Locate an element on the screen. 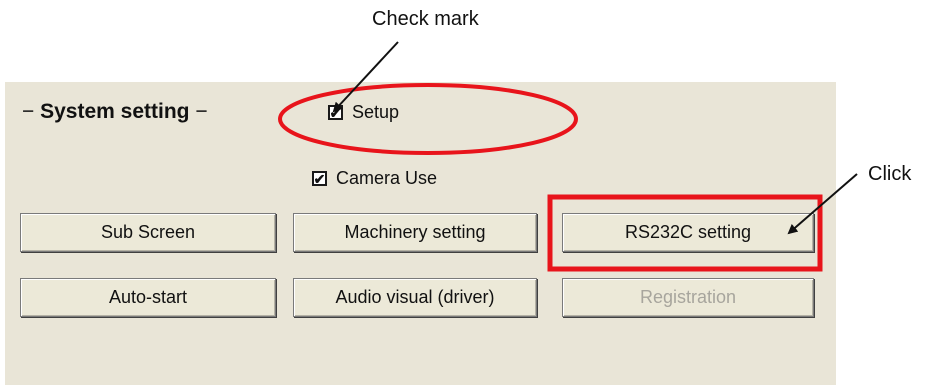  setup-checkbox-row: ✔ Setup is located at coordinates (363, 112).